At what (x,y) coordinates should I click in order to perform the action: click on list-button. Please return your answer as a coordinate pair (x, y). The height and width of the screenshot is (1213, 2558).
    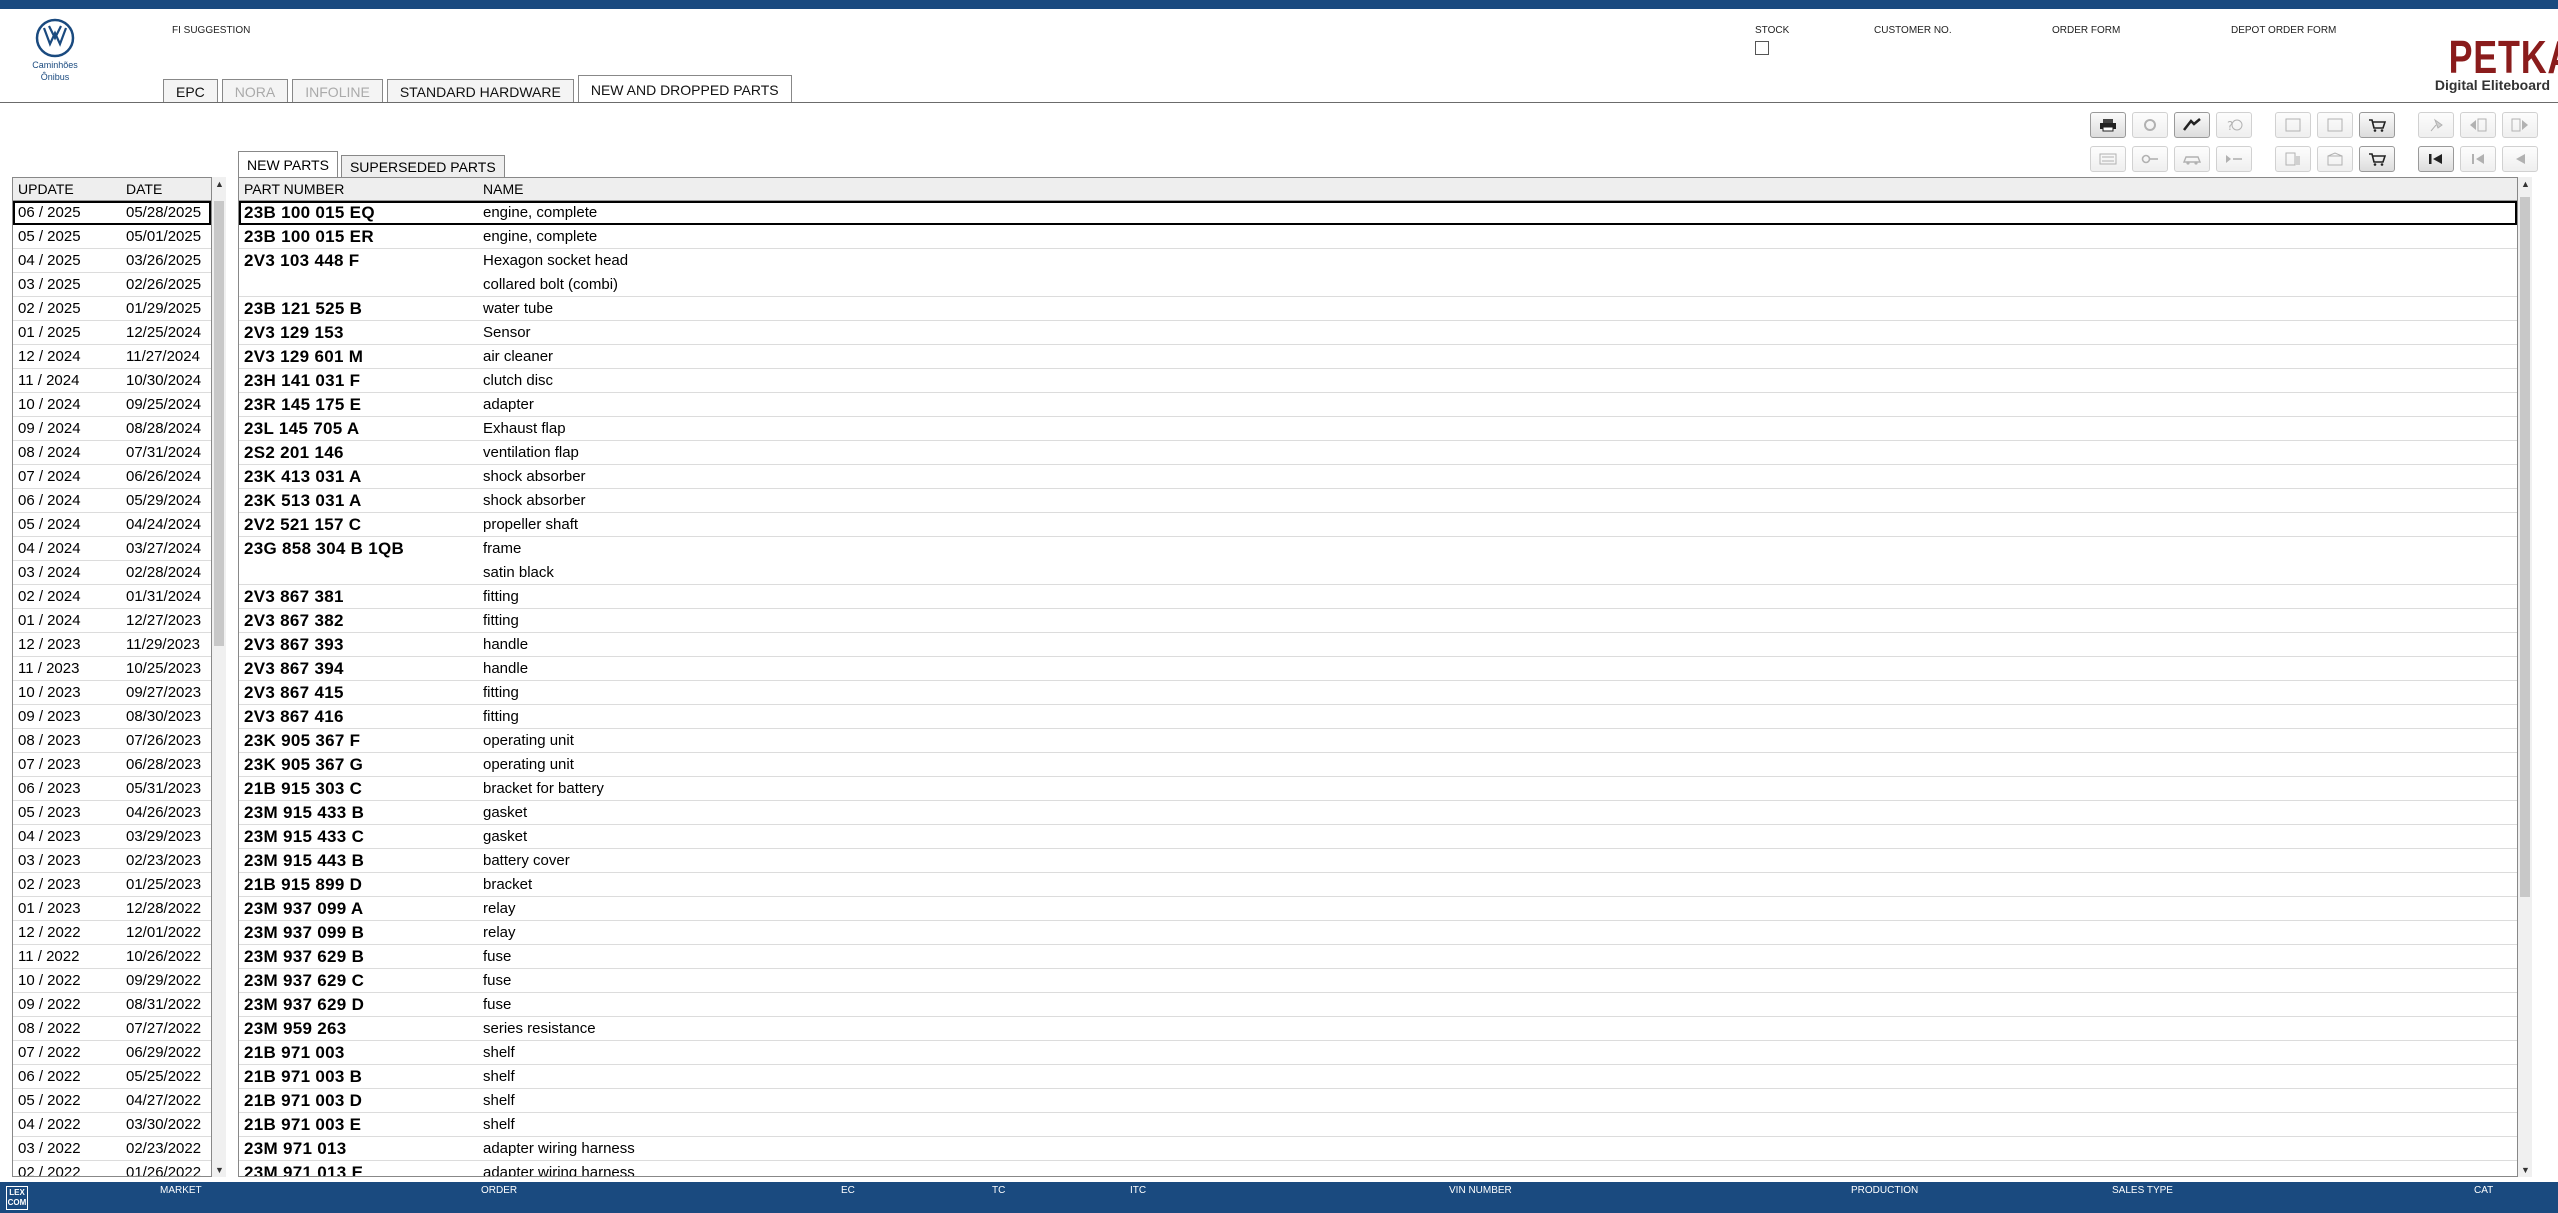
    Looking at the image, I should click on (2108, 159).